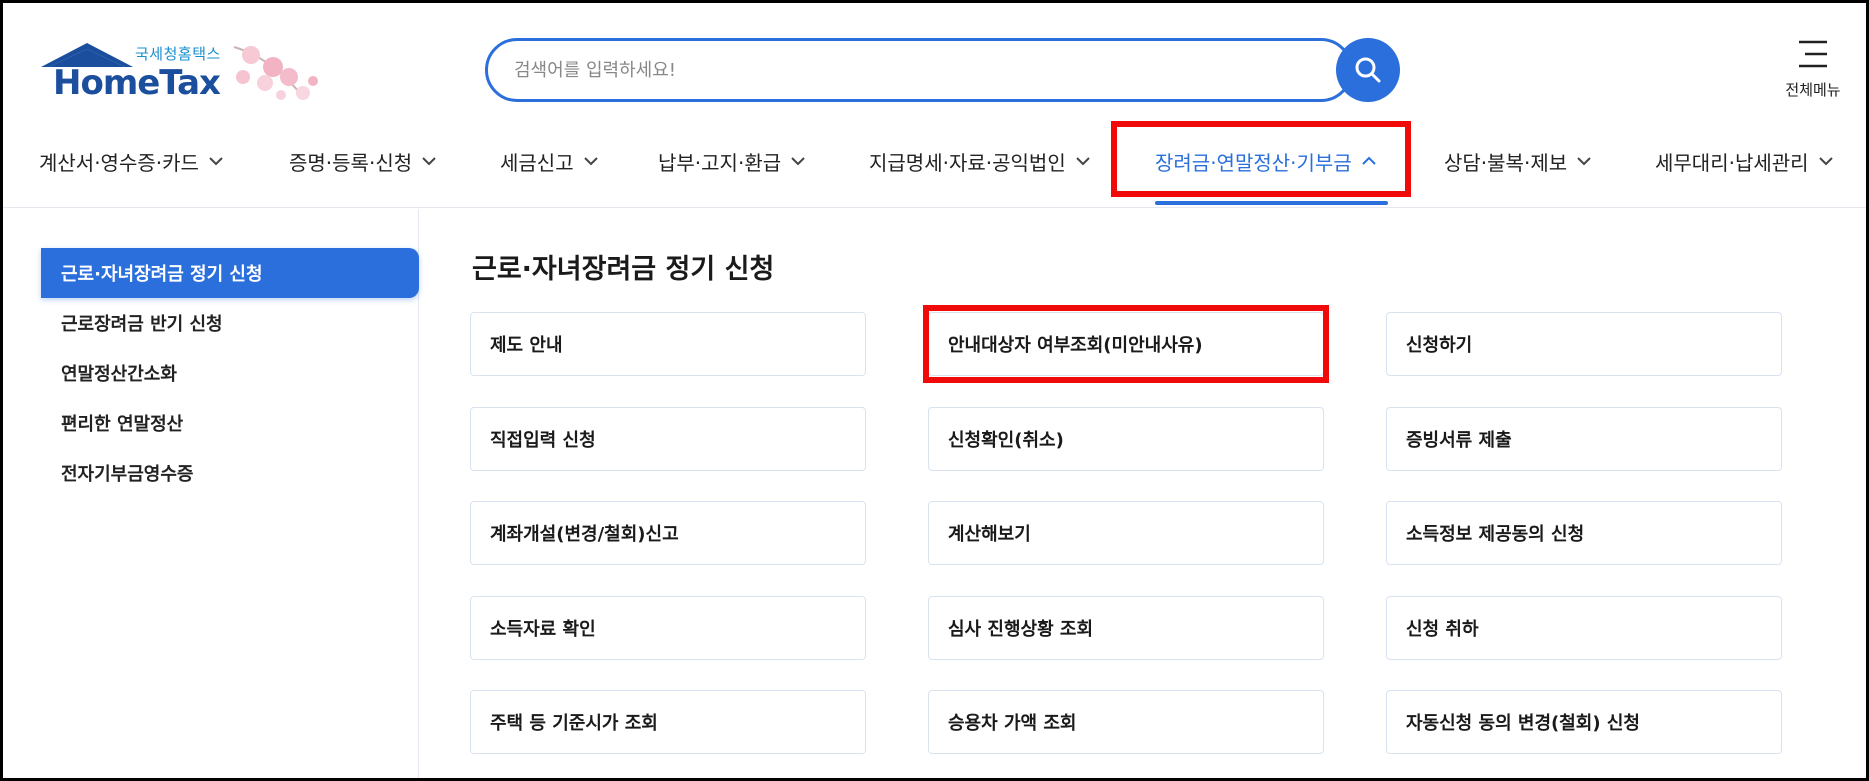 Image resolution: width=1869 pixels, height=781 pixels. Describe the element at coordinates (720, 162) in the screenshot. I see `gnb-label: 납부·고지·환급` at that location.